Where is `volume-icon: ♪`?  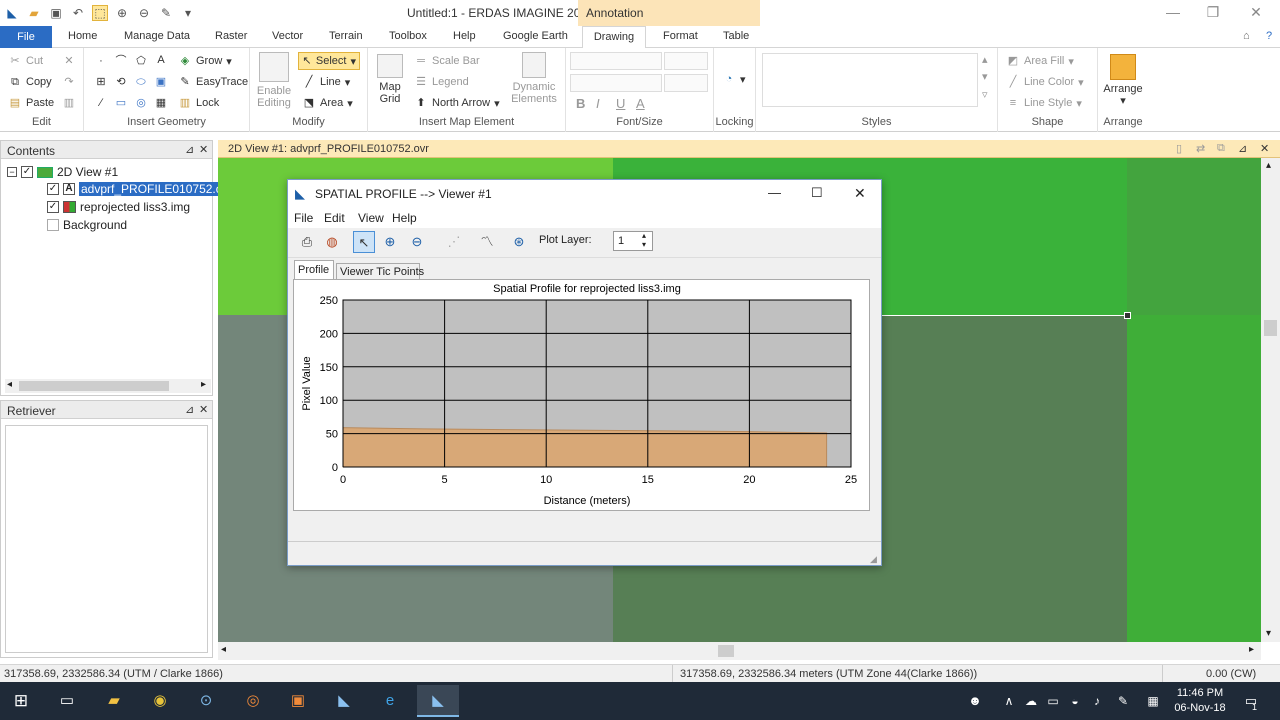
volume-icon: ♪ is located at coordinates (1097, 701).